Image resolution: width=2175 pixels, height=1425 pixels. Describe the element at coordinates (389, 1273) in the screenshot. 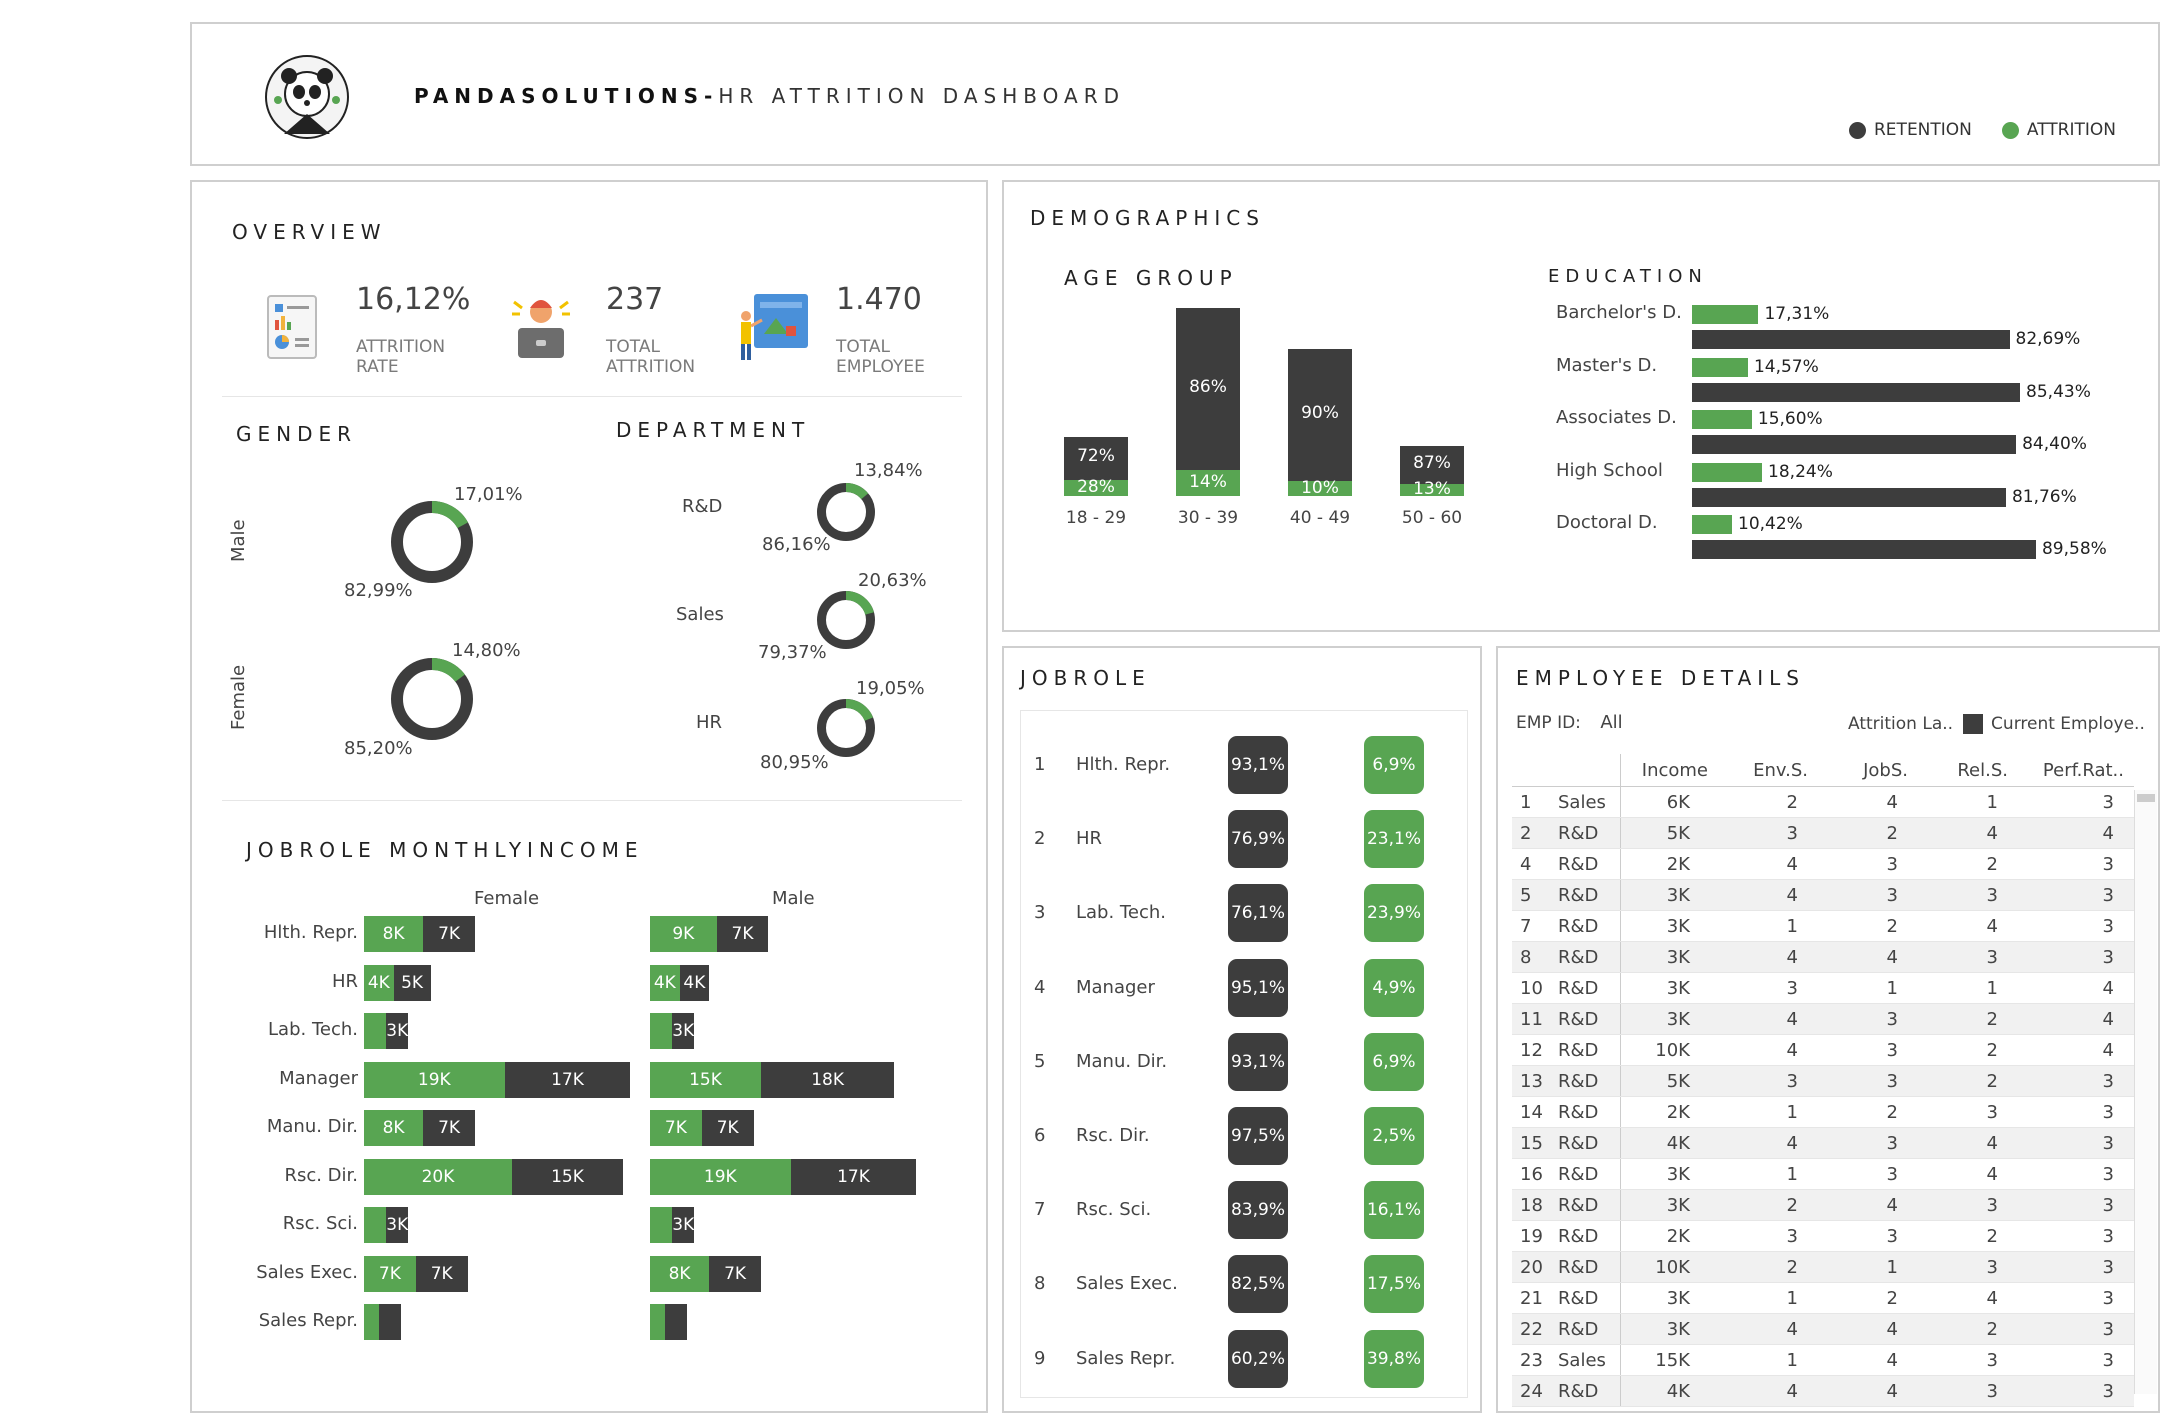

I see `income-value-attrition: 7K` at that location.